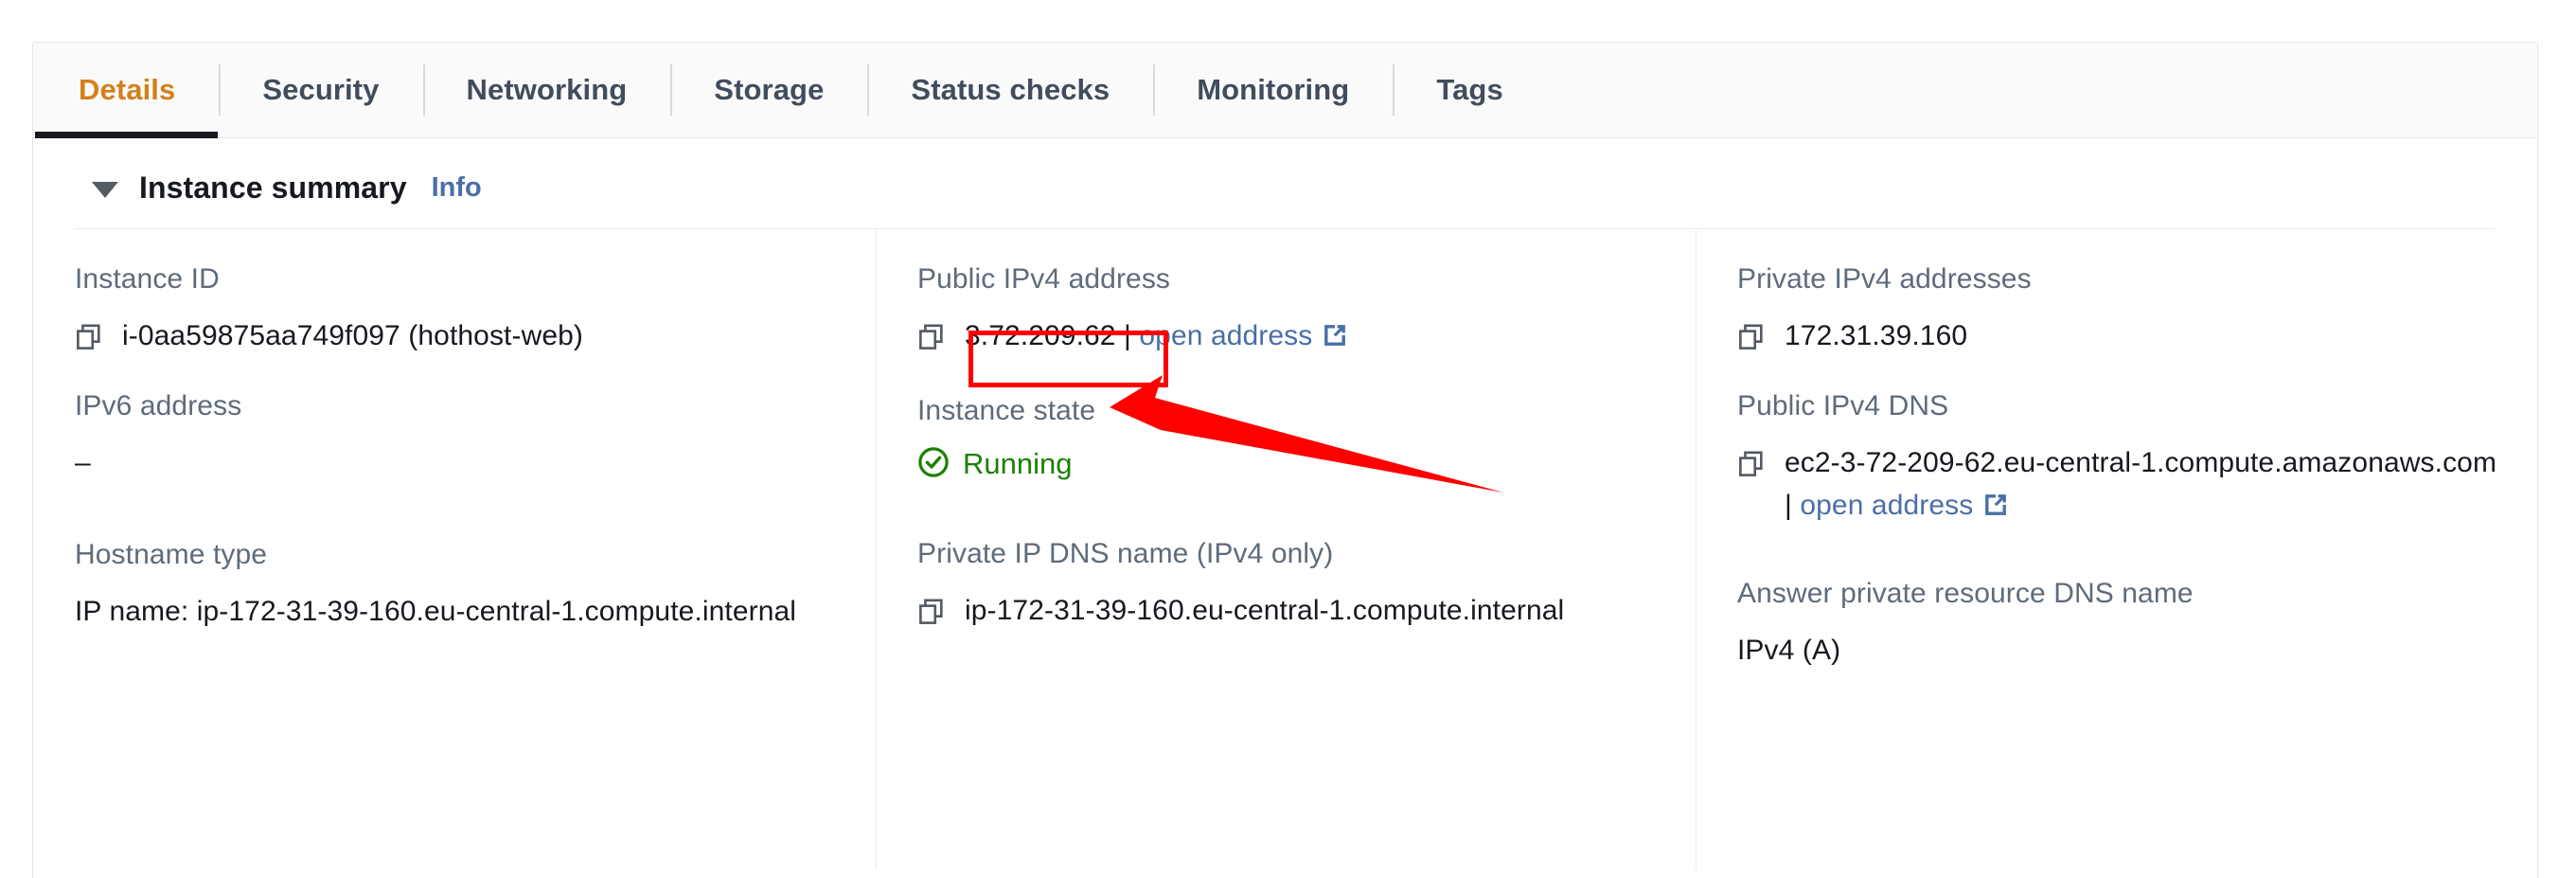 Image resolution: width=2576 pixels, height=878 pixels. I want to click on tab-details: Details, so click(127, 91).